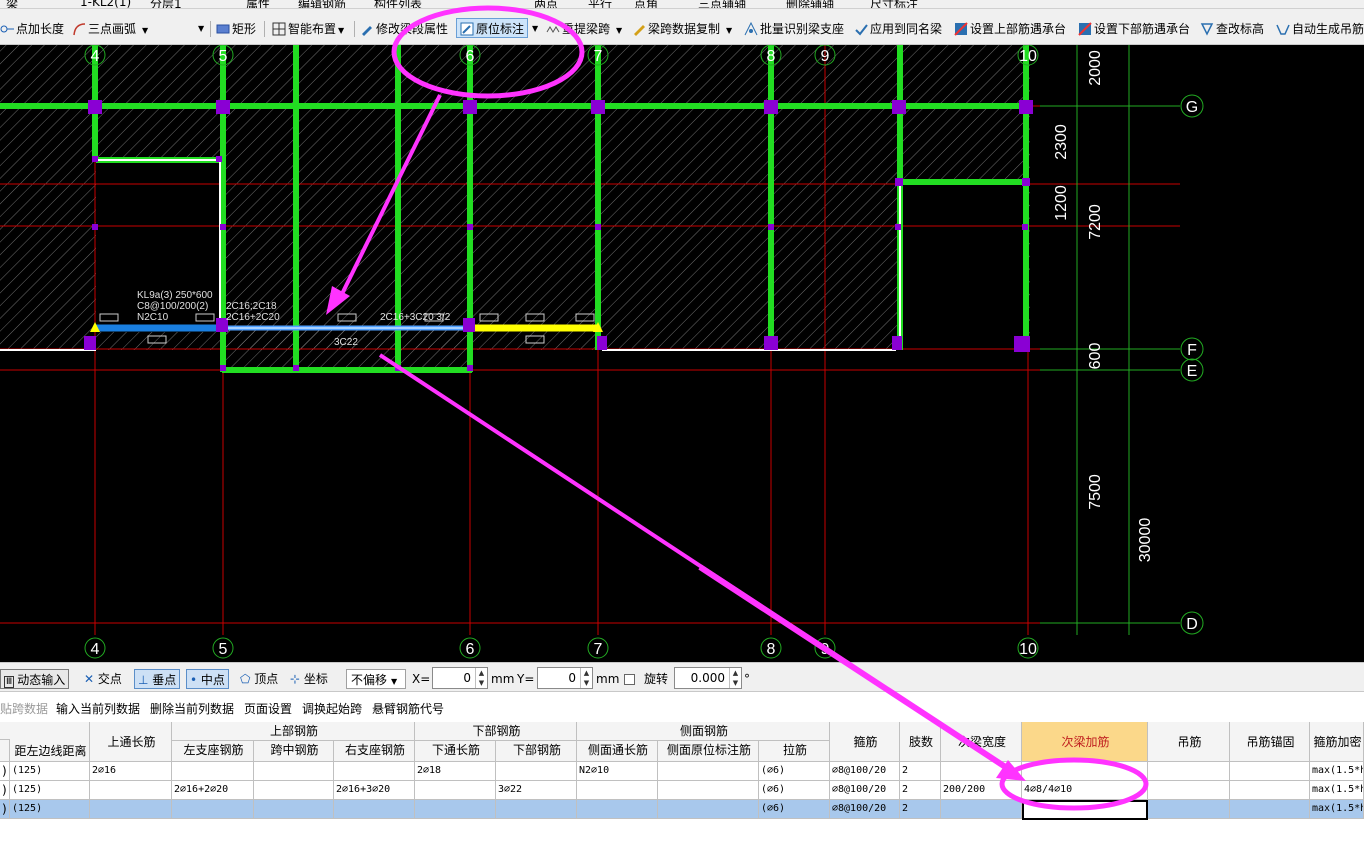 The image size is (1364, 847). What do you see at coordinates (865, 742) in the screenshot?
I see `header-stirrup: 箍筋` at bounding box center [865, 742].